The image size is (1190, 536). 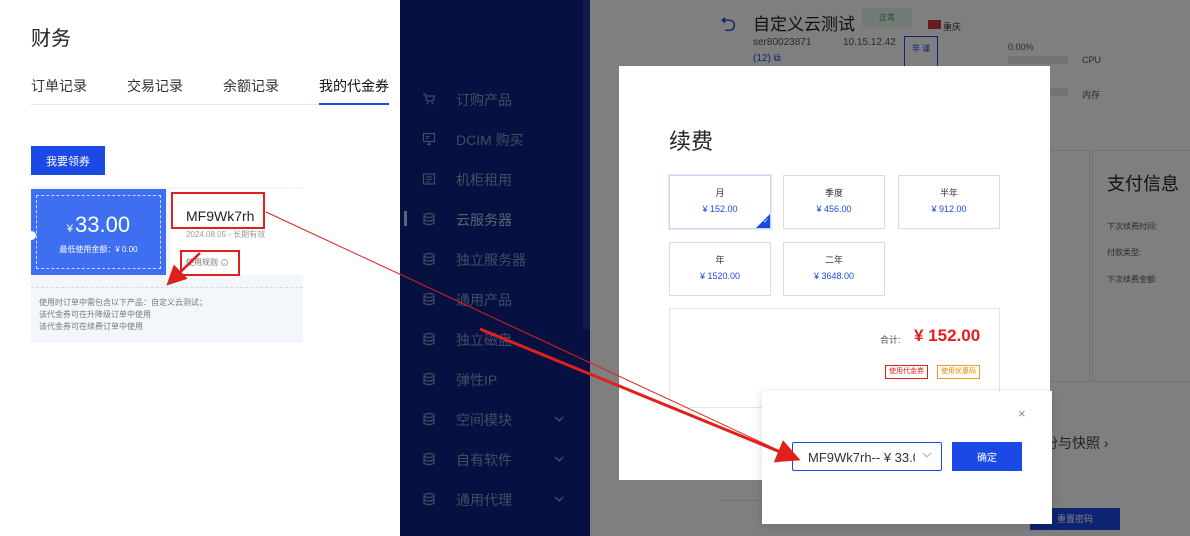 What do you see at coordinates (1022, 413) in the screenshot?
I see `close-icon: ×` at bounding box center [1022, 413].